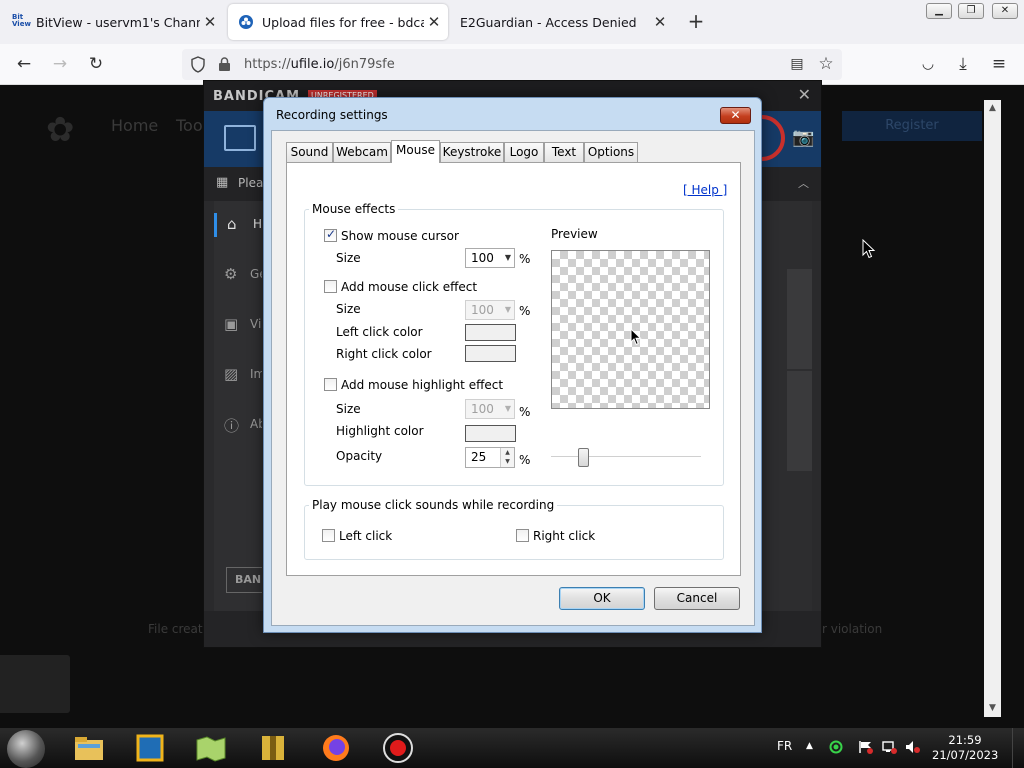  I want to click on status-ring-icon, so click(836, 748).